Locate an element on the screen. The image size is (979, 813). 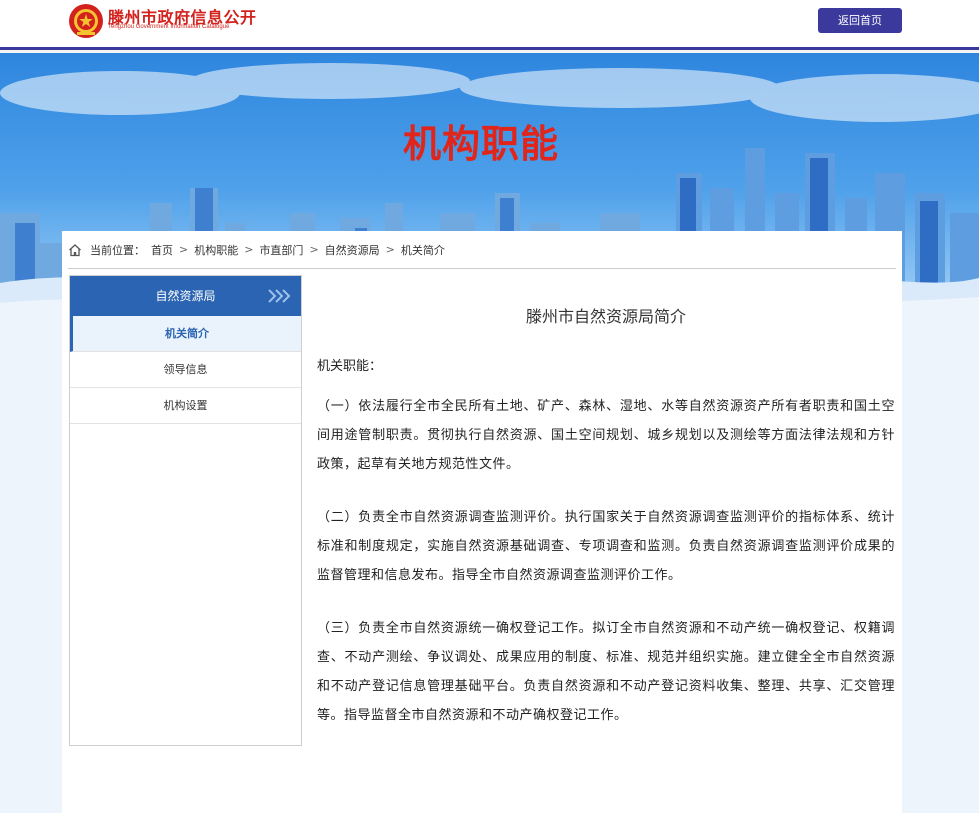
home-icon is located at coordinates (75, 250).